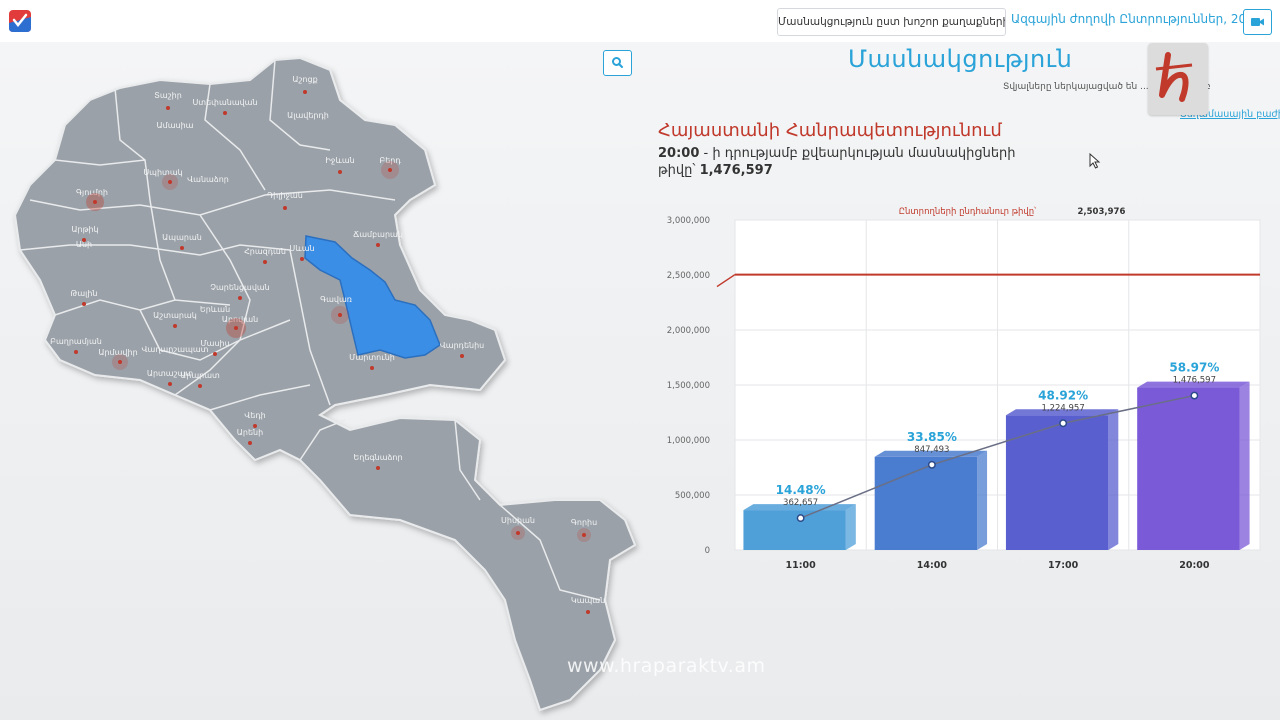 The image size is (1280, 720). Describe the element at coordinates (891, 22) in the screenshot. I see `turnout-by-cities-button: Մասնակցություն ըստ խոշոր քաղաքների` at that location.